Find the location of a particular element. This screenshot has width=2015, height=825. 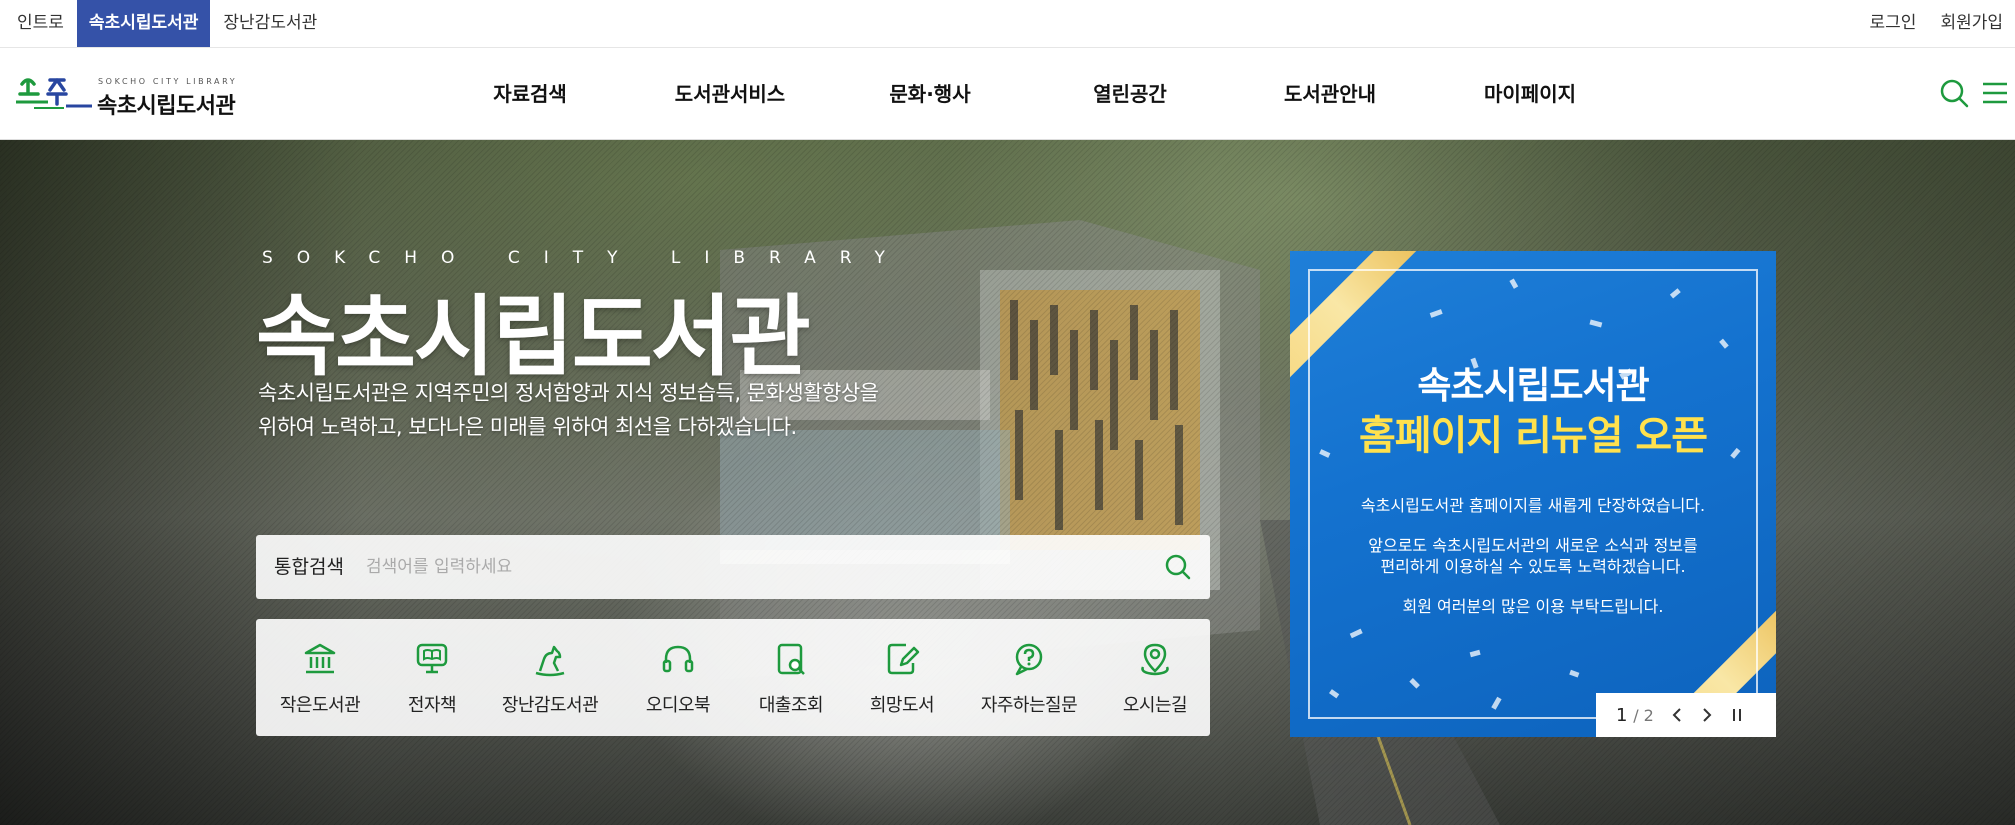

signup-link: 회원가입 is located at coordinates (1971, 23).